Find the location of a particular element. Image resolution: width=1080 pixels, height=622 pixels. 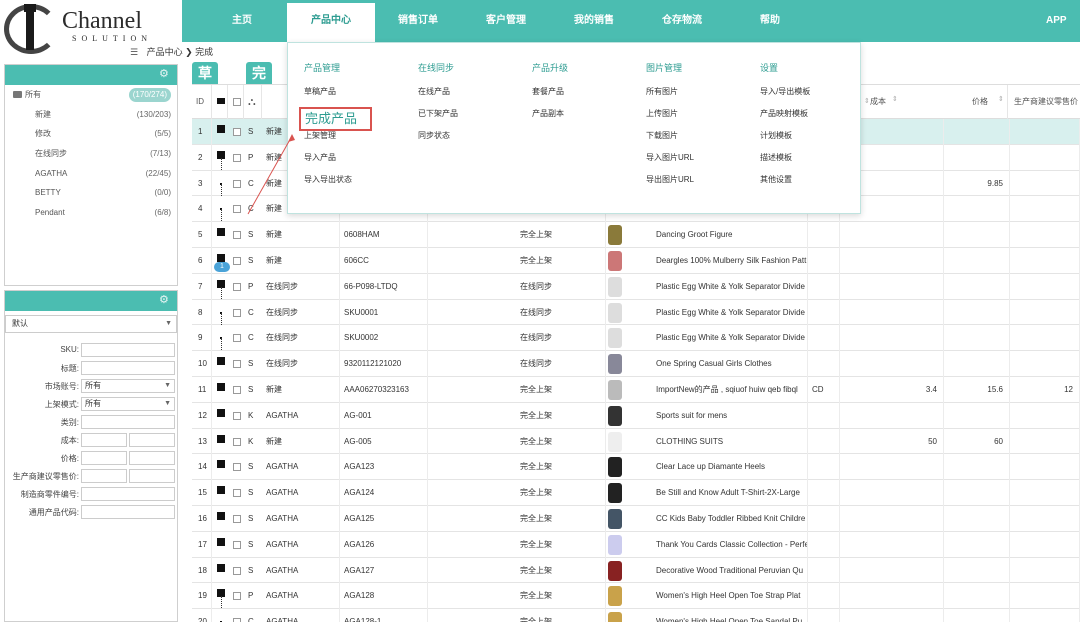

menu-item-export-image-url: 导出图片URL is located at coordinates (670, 180).